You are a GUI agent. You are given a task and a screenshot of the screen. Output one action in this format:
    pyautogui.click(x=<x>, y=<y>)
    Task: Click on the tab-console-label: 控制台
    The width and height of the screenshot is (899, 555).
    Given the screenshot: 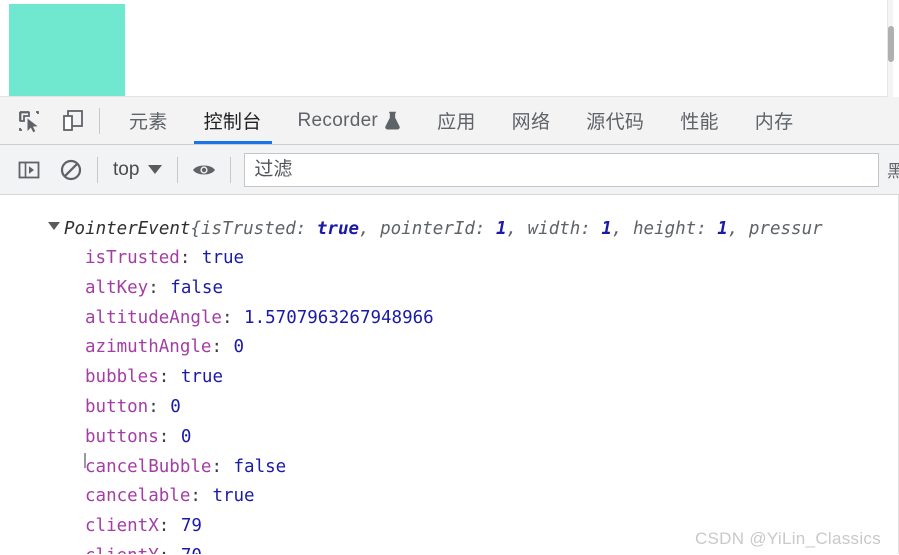 What is the action you would take?
    pyautogui.click(x=232, y=122)
    